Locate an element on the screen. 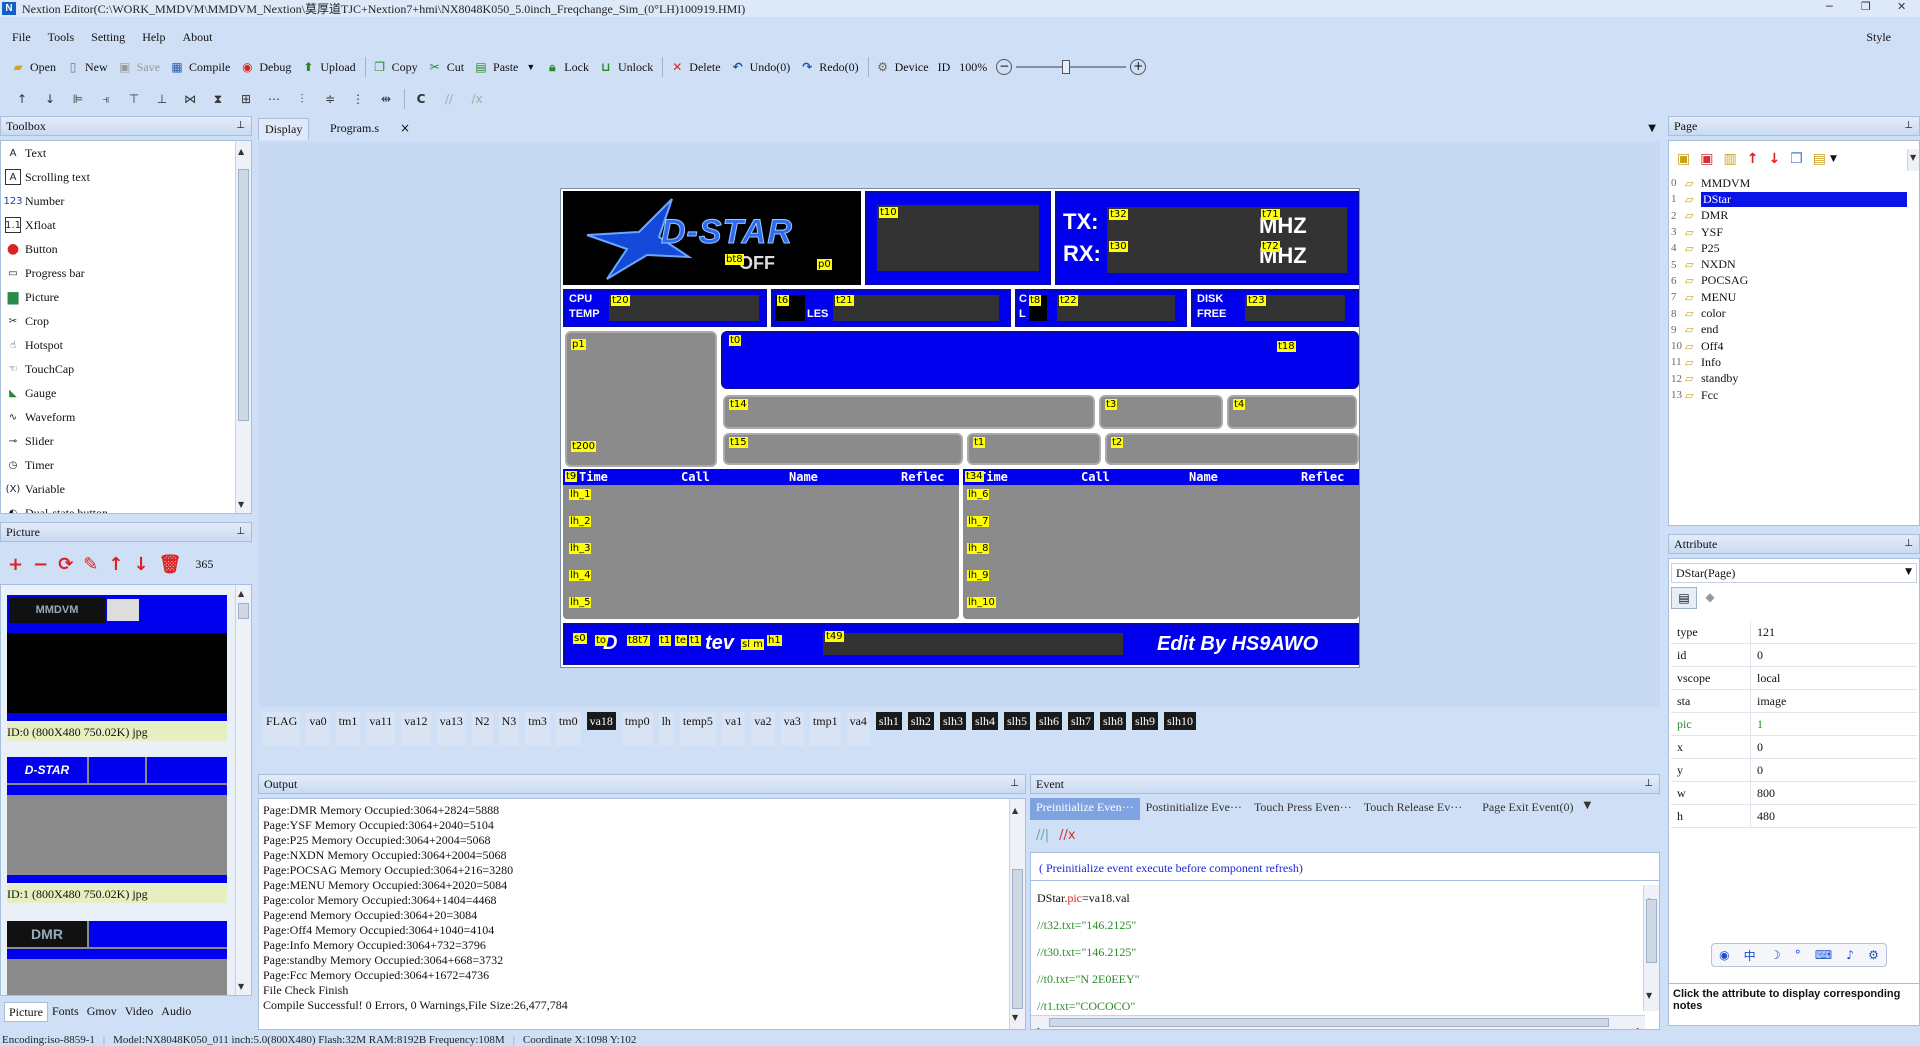  align-up-icon: ↑ is located at coordinates (22, 99).